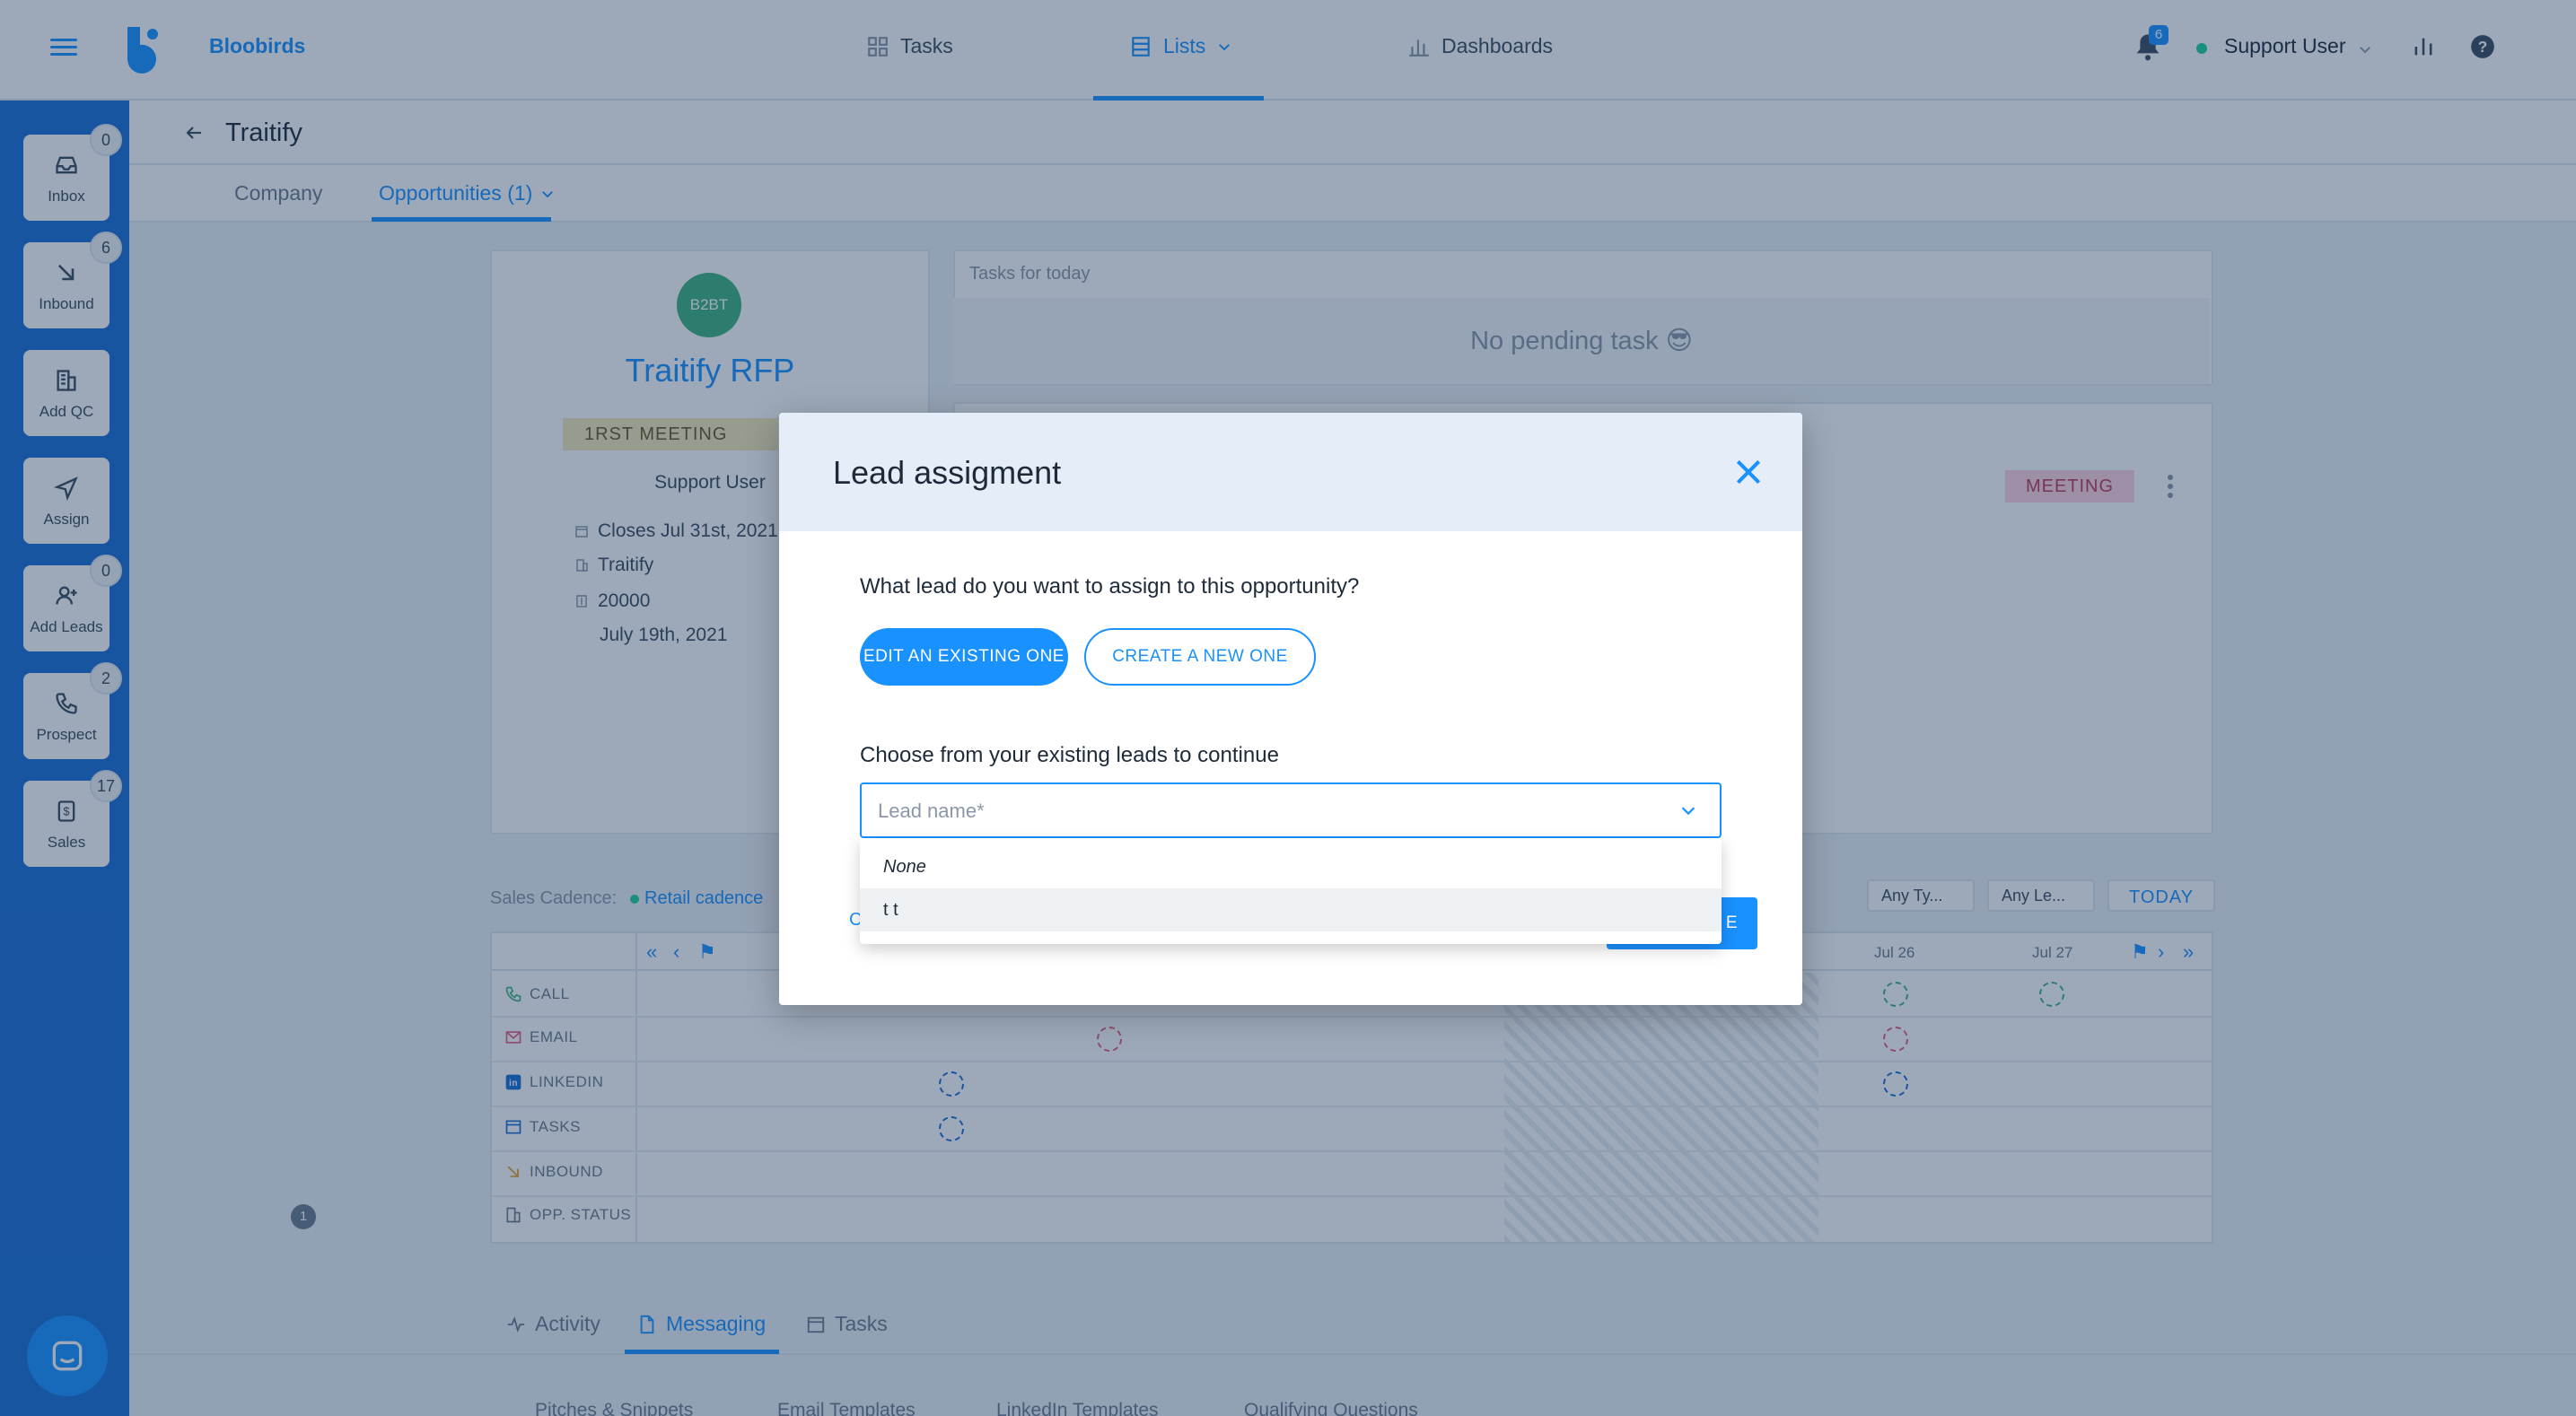 Image resolution: width=2576 pixels, height=1416 pixels. I want to click on create-new-lead-button: CREATE A NEW ONE, so click(1200, 657).